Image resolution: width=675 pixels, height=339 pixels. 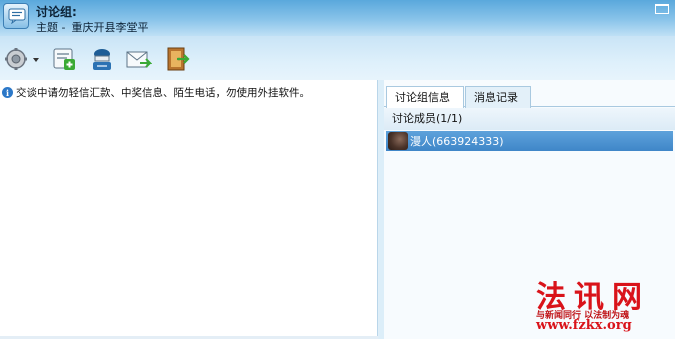 I want to click on security-notice-text: 交谈中请勿轻信汇款、中奖信息、陌生电话，勿使用外挂软件。, so click(x=163, y=93).